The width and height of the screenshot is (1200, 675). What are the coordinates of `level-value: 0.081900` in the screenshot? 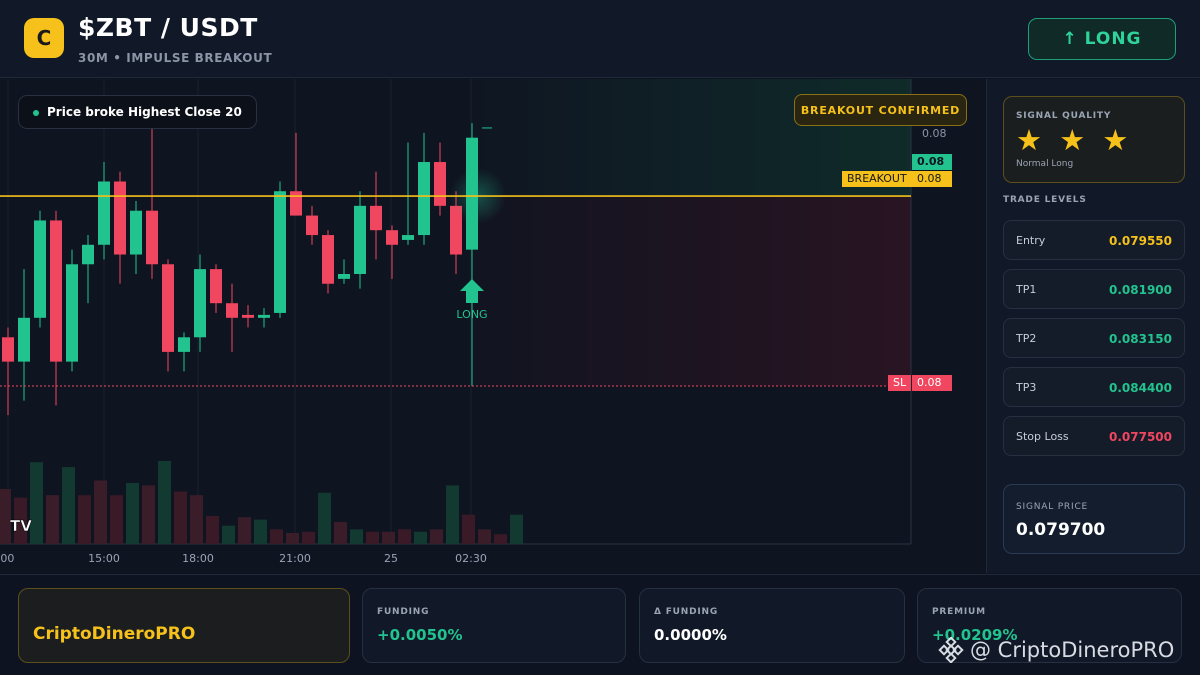 It's located at (1140, 290).